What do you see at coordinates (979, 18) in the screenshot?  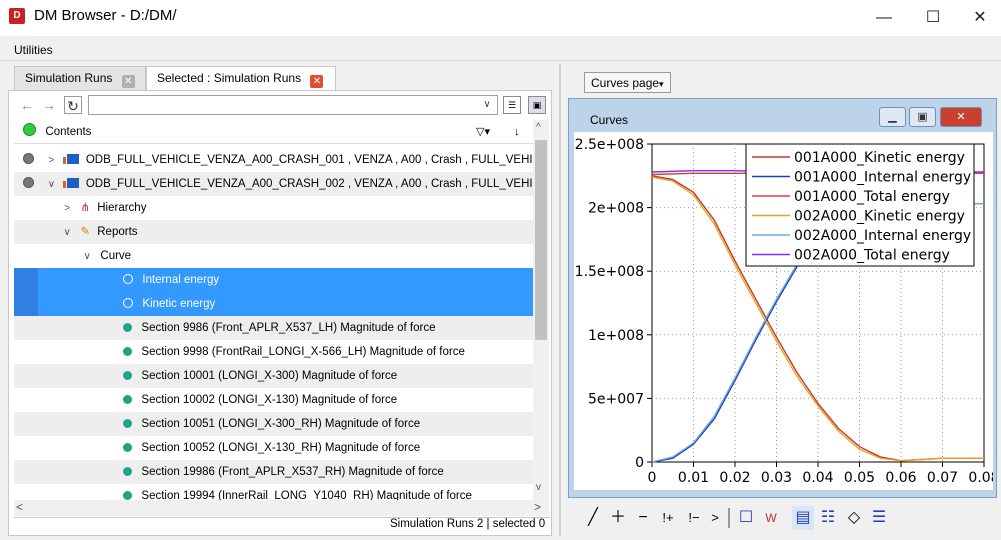 I see `close-icon: ✕` at bounding box center [979, 18].